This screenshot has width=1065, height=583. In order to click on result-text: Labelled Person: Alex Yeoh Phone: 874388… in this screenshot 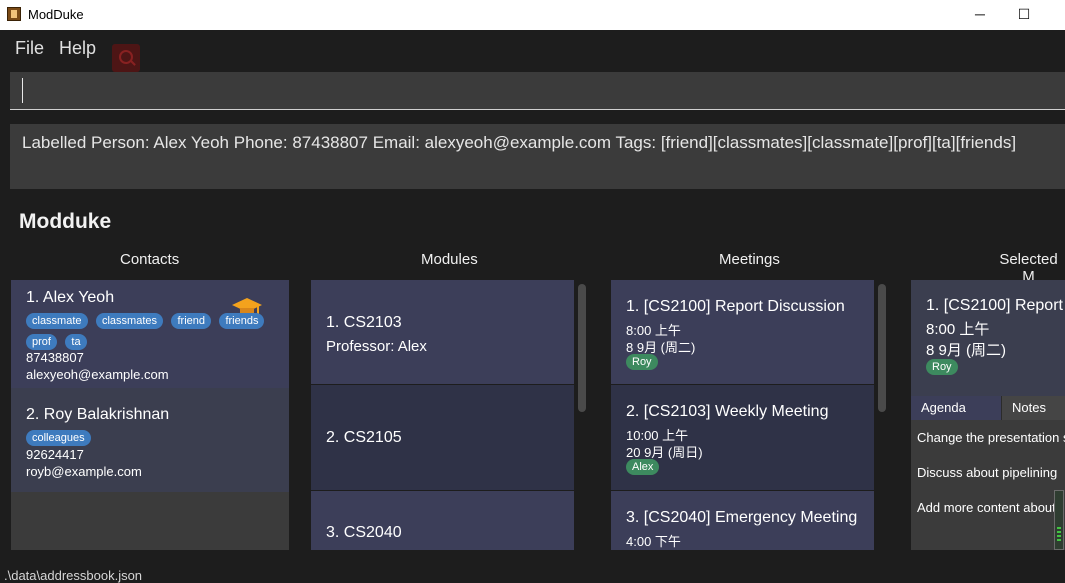, I will do `click(519, 142)`.